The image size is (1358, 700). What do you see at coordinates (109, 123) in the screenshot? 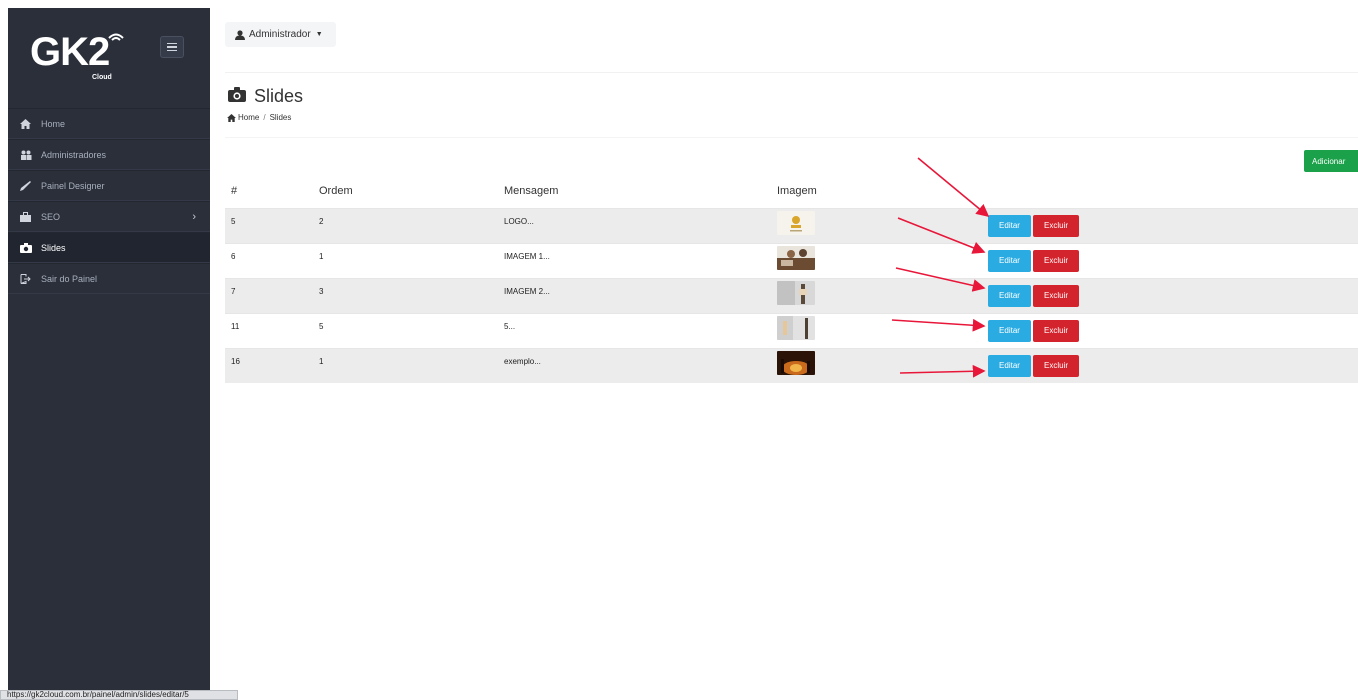
I see `sidebar-item-home: Home` at bounding box center [109, 123].